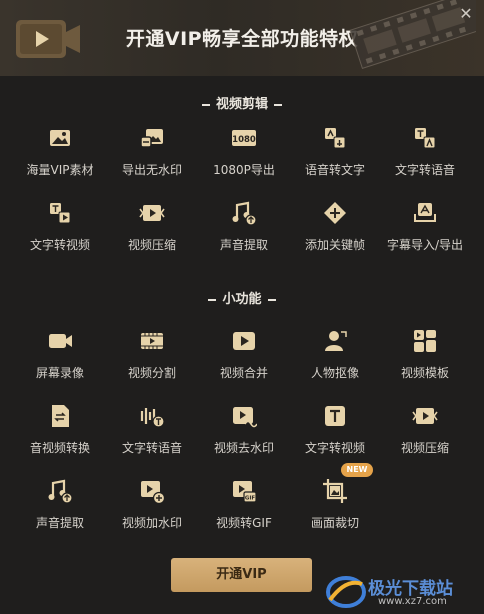 The height and width of the screenshot is (614, 484). I want to click on site-watermark: 极光下载站 www.xz7.com, so click(401, 592).